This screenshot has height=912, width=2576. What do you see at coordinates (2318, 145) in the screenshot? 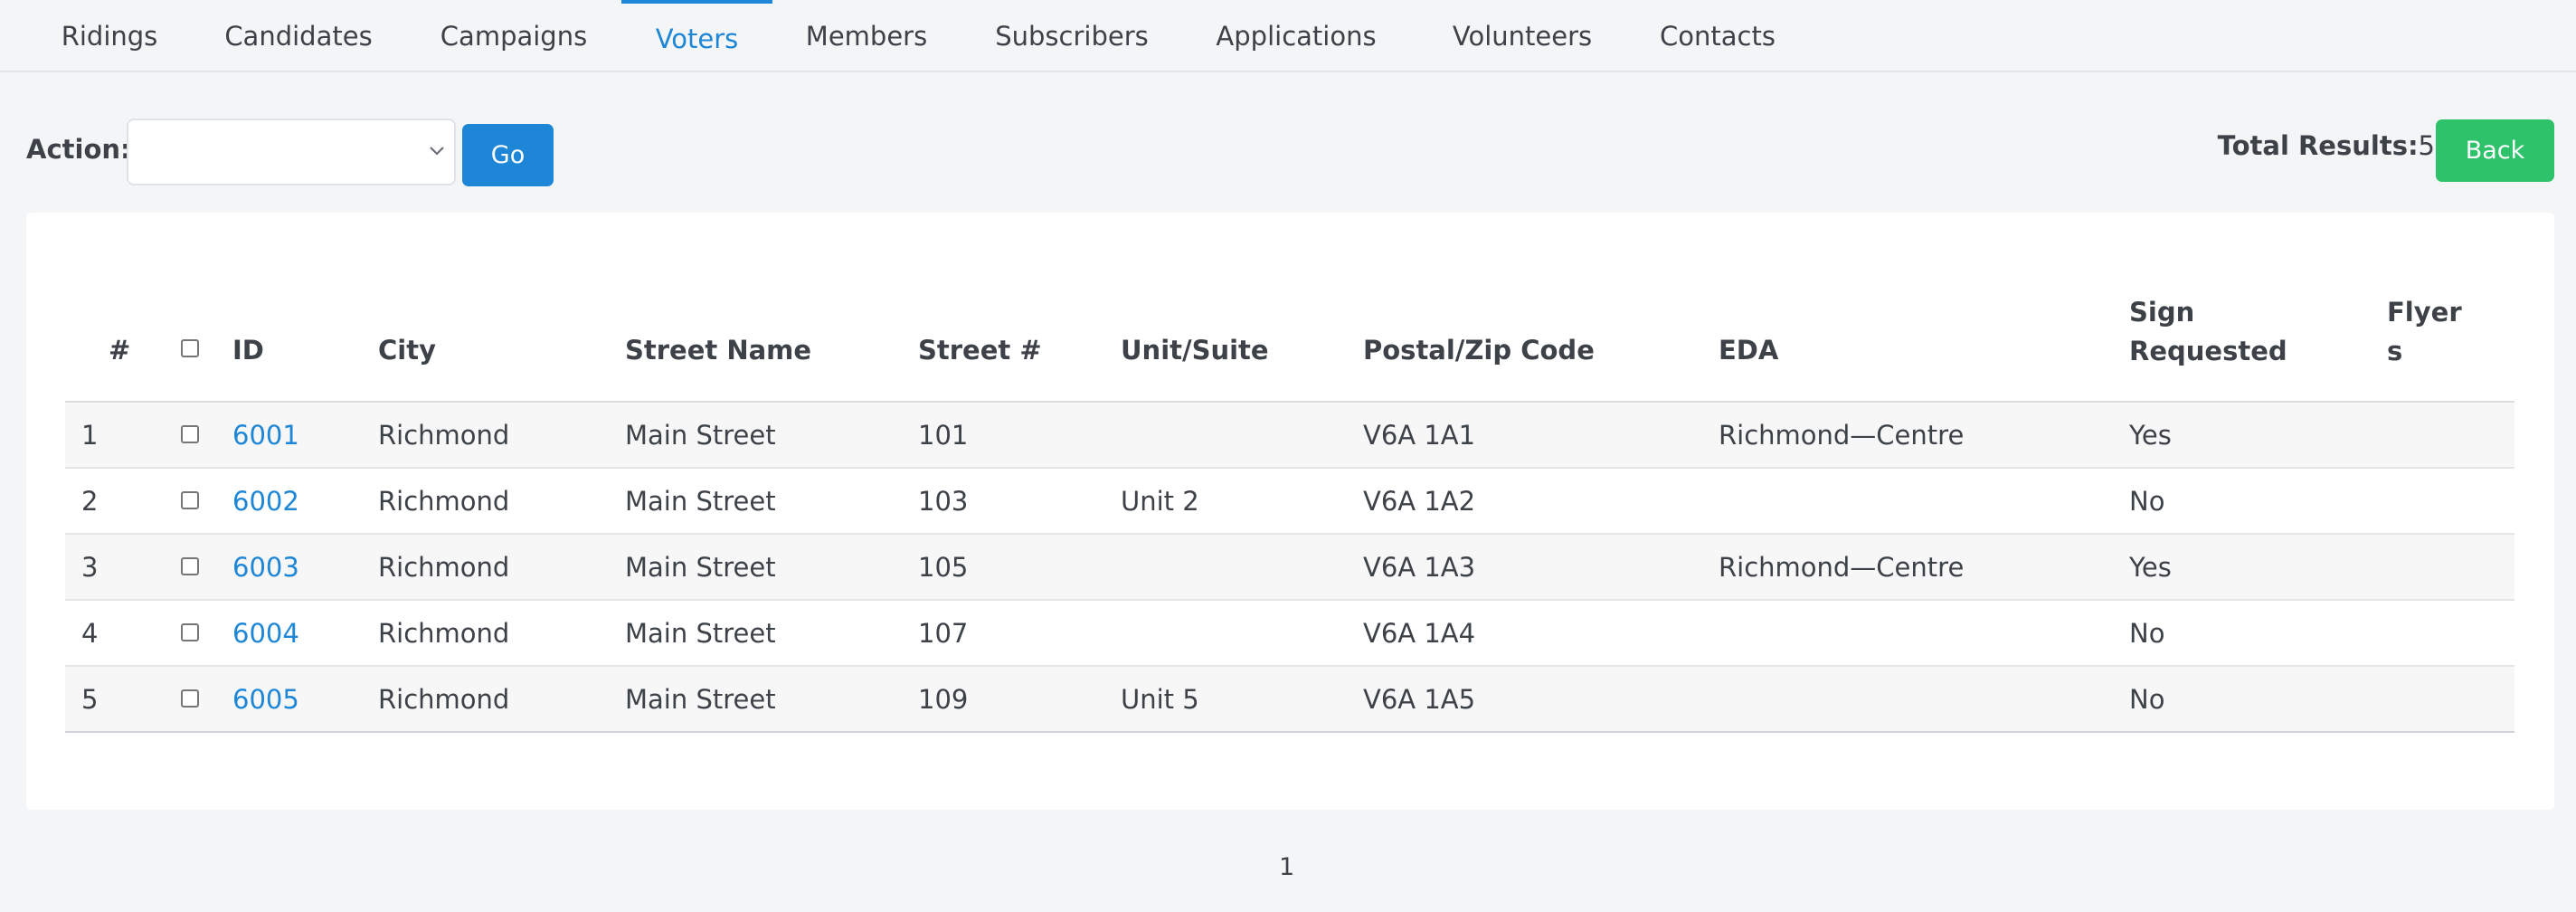
I see `total-results-label: Total Results:` at bounding box center [2318, 145].